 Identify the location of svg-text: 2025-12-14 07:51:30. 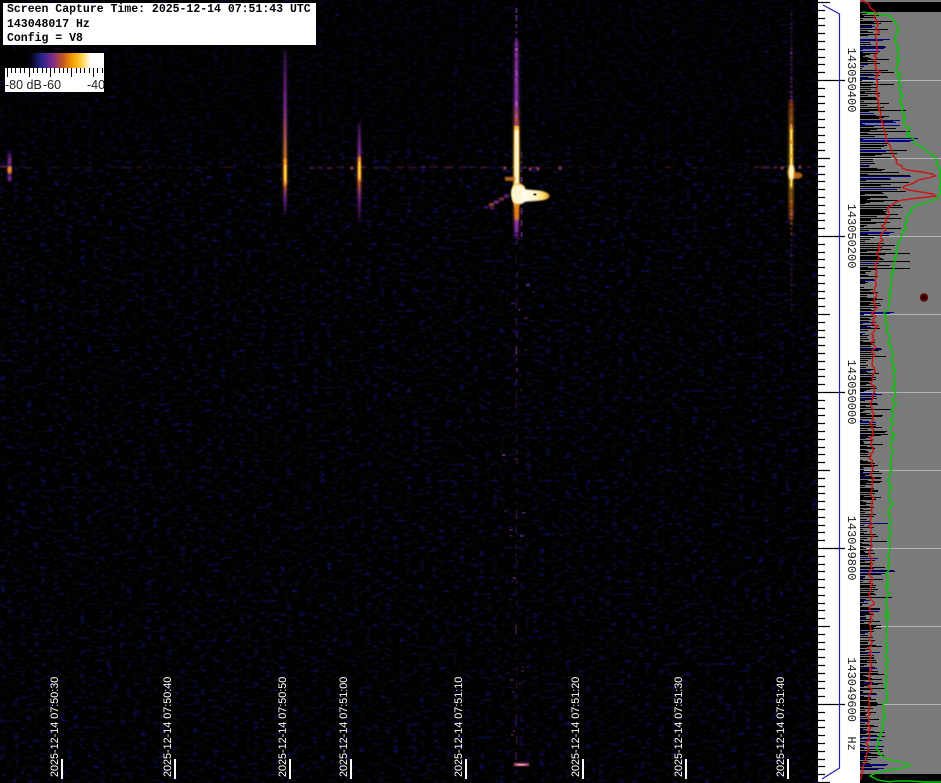
(679, 727).